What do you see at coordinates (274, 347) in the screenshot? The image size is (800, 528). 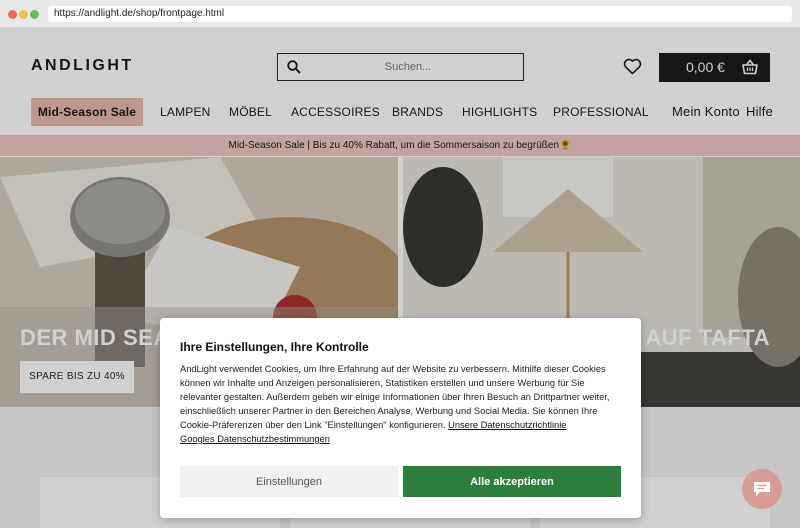 I see `cookie-dialog-title: Ihre Einstellungen, Ihre Kontrolle` at bounding box center [274, 347].